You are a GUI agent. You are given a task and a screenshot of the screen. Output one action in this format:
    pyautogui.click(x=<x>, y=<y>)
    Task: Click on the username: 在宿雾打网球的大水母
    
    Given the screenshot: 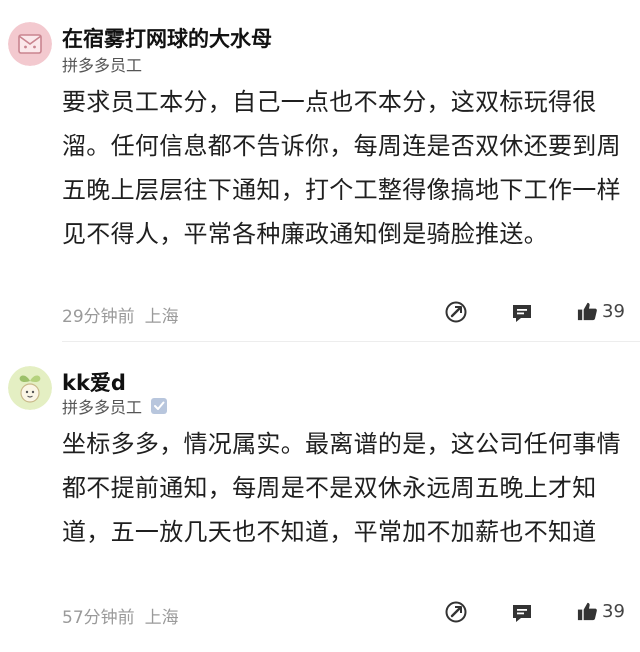 What is the action you would take?
    pyautogui.click(x=167, y=38)
    